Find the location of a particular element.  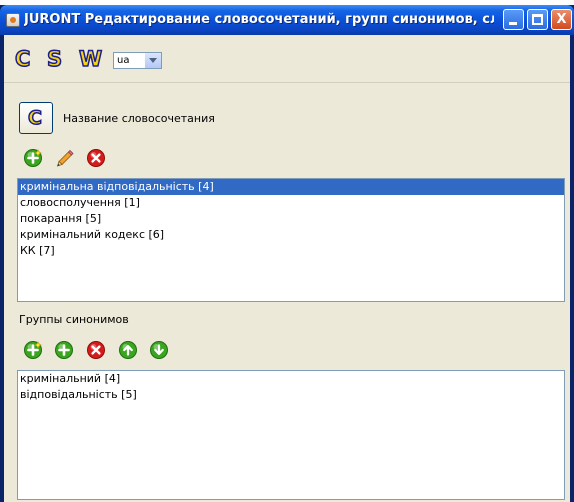

close-button: X is located at coordinates (561, 19).